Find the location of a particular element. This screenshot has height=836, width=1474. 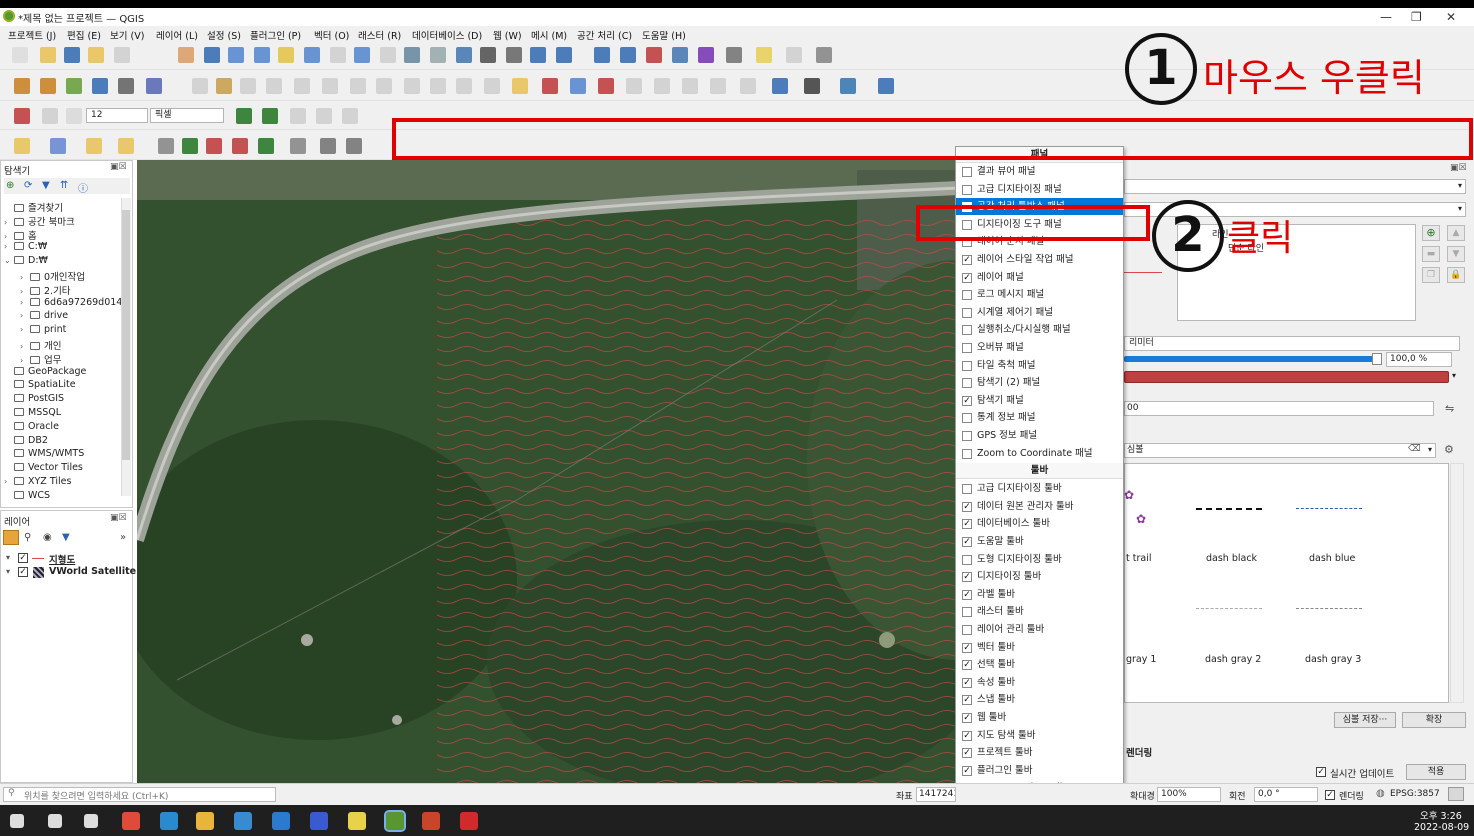

menu-item: 도움말 (H) is located at coordinates (664, 35).